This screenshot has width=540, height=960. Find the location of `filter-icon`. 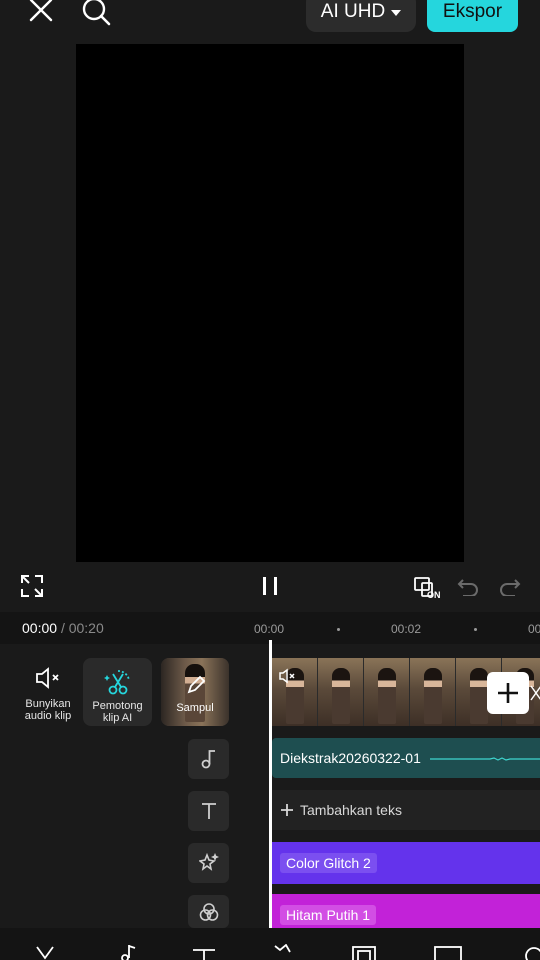

filter-icon is located at coordinates (208, 911).